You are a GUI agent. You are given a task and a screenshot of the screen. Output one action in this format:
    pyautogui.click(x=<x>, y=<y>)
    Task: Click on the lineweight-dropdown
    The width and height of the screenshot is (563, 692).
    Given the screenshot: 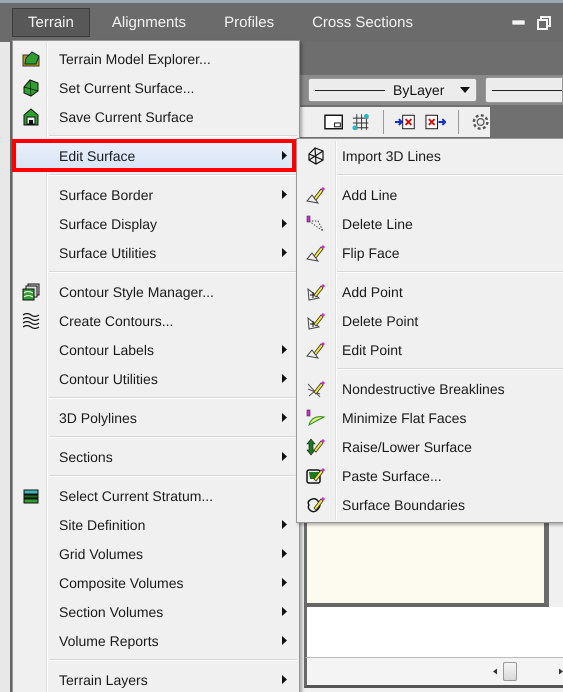 What is the action you would take?
    pyautogui.click(x=524, y=90)
    